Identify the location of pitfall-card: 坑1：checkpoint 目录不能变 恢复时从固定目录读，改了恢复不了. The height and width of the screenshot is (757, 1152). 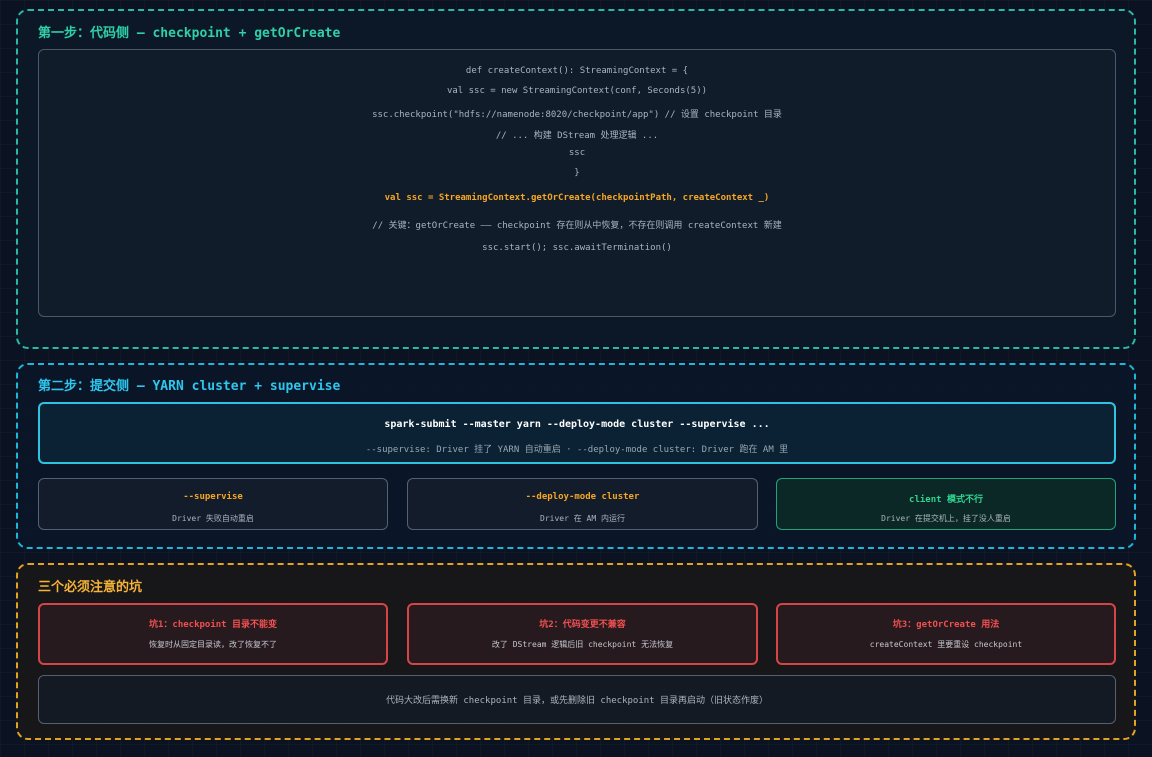
(213, 634).